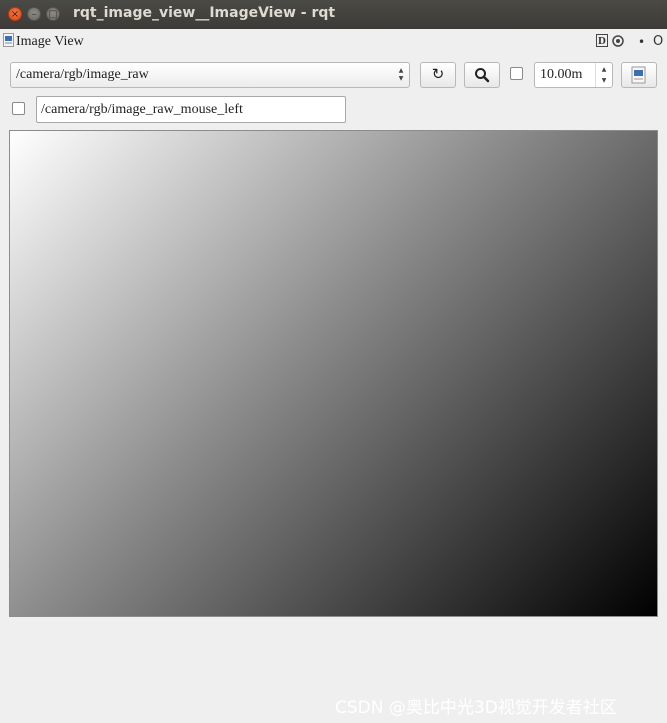 The width and height of the screenshot is (667, 723). Describe the element at coordinates (476, 708) in the screenshot. I see `watermark-text: CSDN @奥比中光3D视觉开发者社区` at that location.